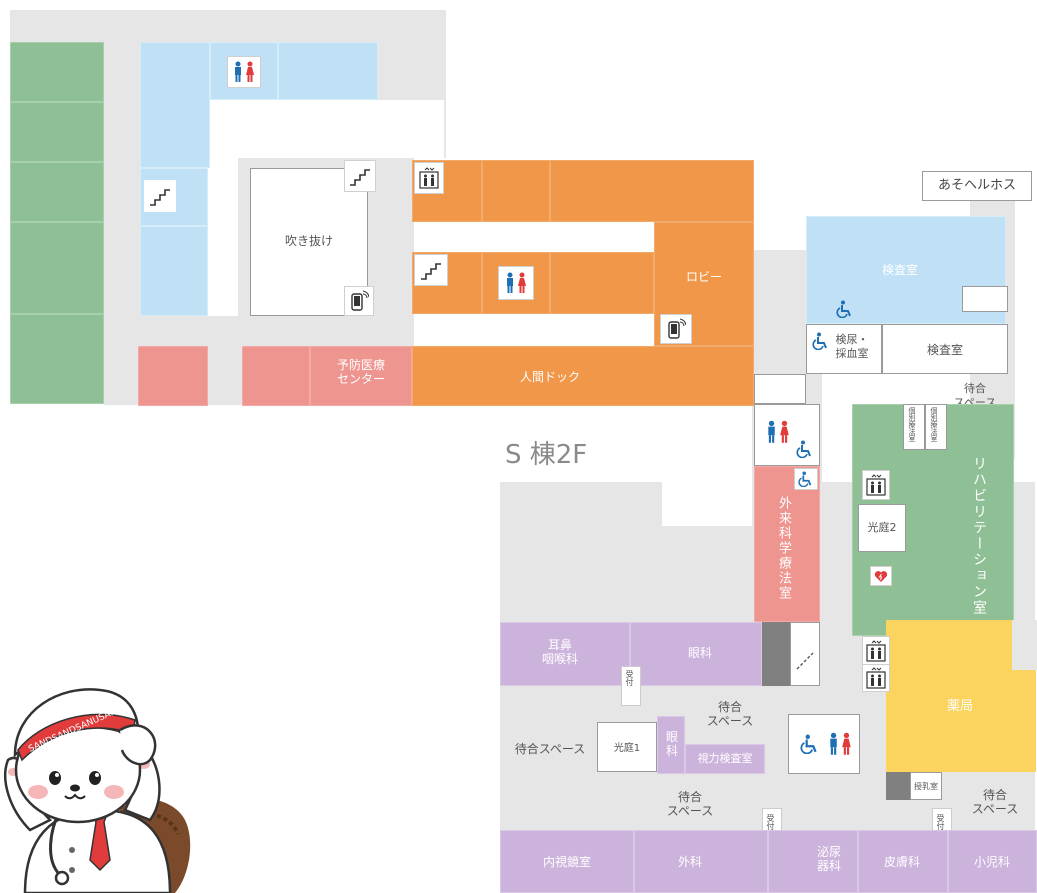 The height and width of the screenshot is (893, 1037). I want to click on ent-label: 耳鼻 咽喉科, so click(559, 652).